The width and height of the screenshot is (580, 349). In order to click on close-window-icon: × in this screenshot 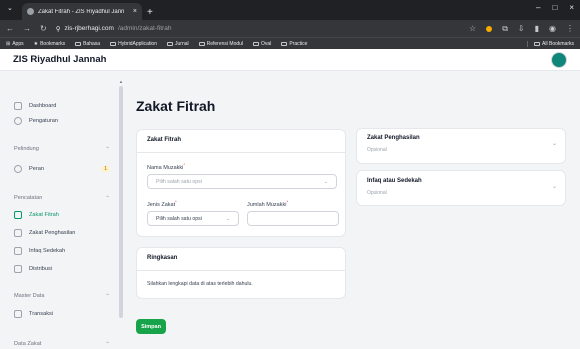, I will do `click(571, 7)`.